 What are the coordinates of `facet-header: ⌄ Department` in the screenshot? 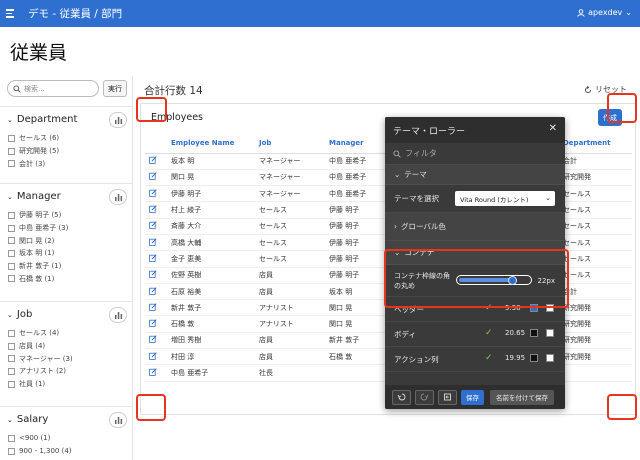 It's located at (66, 119).